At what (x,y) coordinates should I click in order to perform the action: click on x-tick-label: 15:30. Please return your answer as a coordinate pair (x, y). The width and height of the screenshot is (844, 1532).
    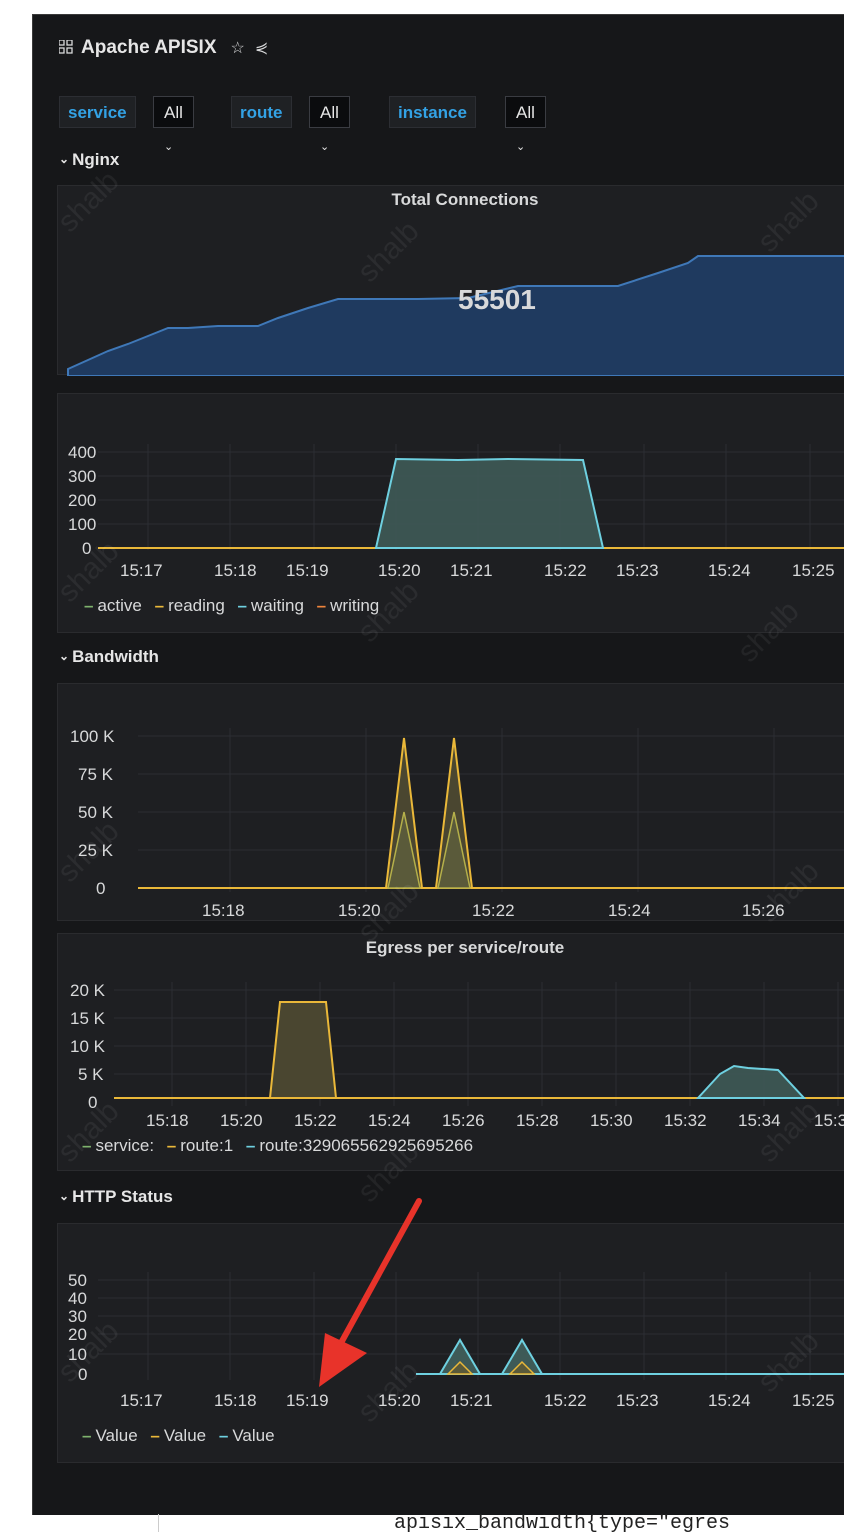
    Looking at the image, I should click on (611, 1120).